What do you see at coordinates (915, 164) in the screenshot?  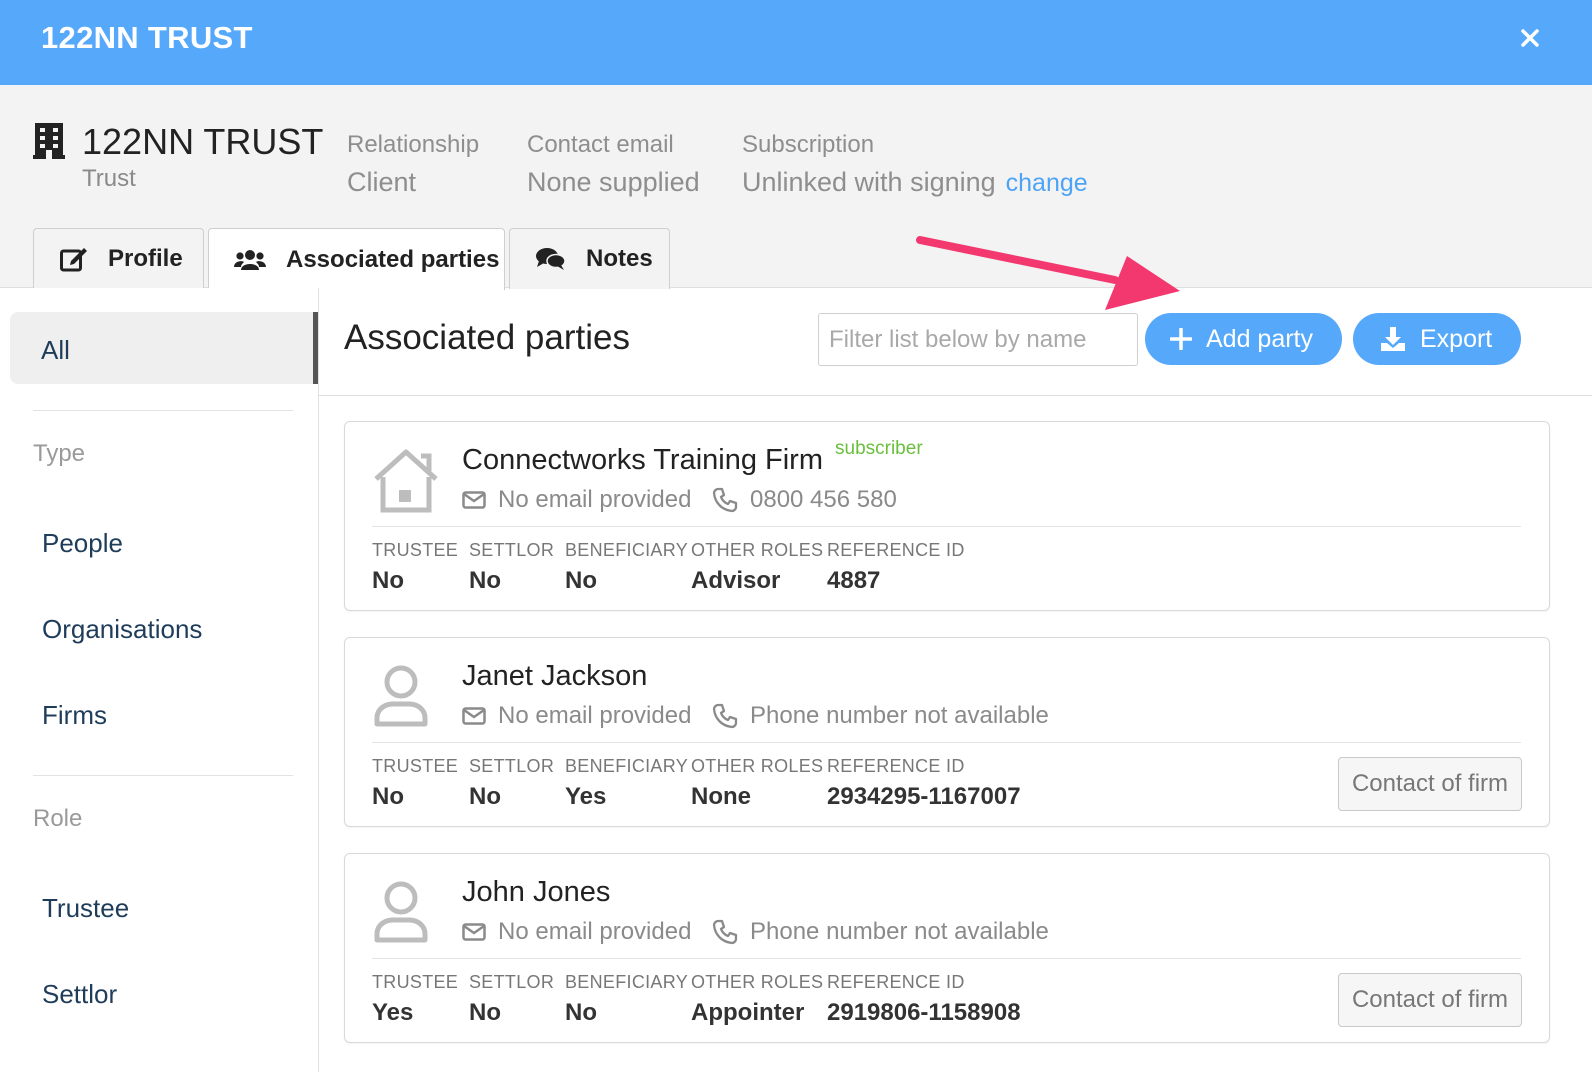 I see `subscription-field: Subscription Unlinked with signing change` at bounding box center [915, 164].